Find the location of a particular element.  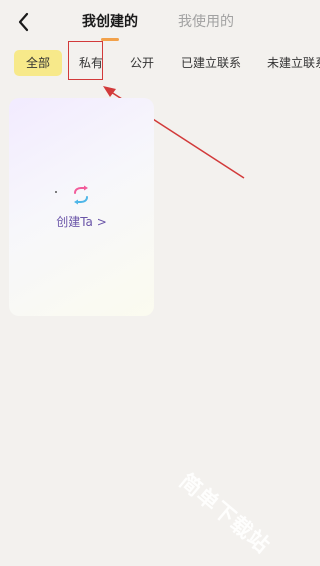

watermark: 简单下载站 is located at coordinates (225, 514).